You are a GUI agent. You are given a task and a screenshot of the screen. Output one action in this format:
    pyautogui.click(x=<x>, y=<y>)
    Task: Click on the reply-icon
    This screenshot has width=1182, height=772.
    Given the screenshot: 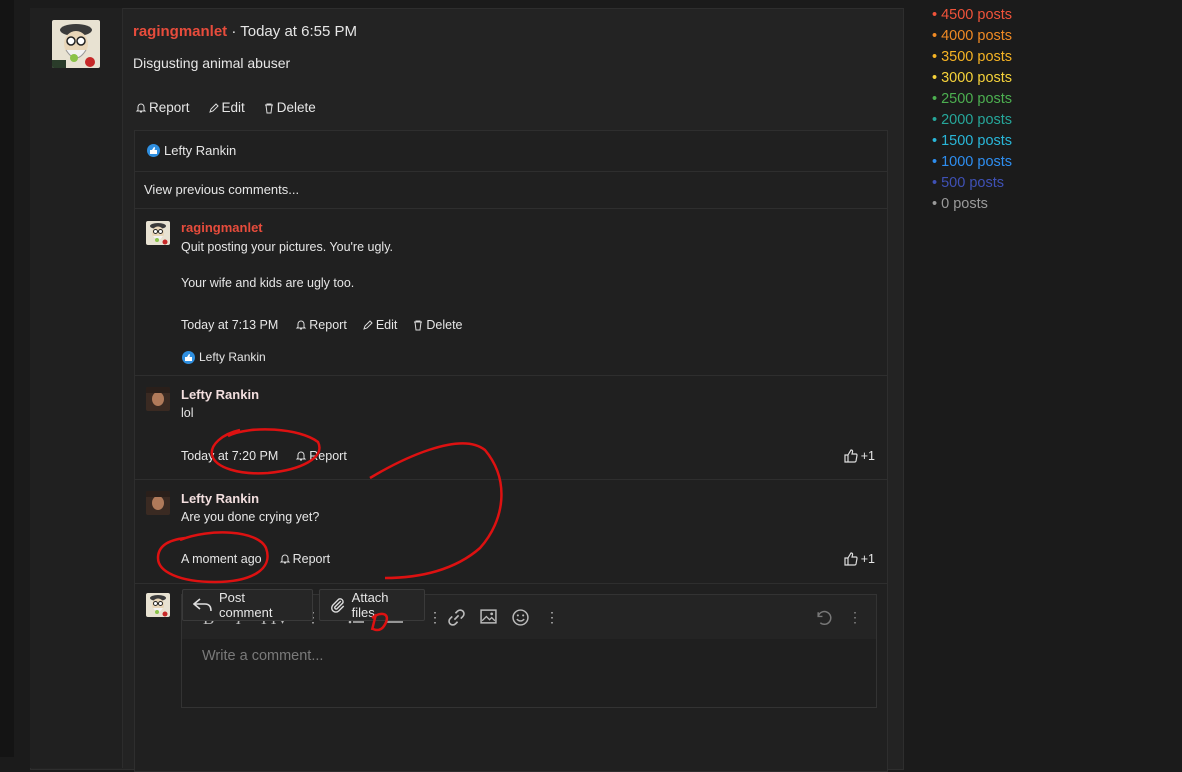 What is the action you would take?
    pyautogui.click(x=202, y=605)
    